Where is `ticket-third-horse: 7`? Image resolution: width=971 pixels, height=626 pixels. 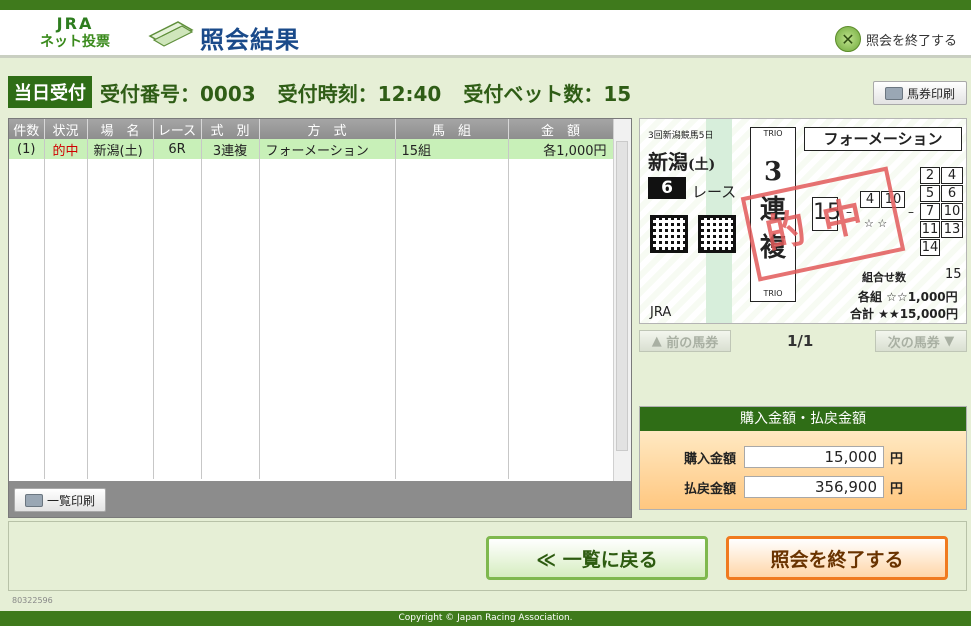
ticket-third-horse: 7 is located at coordinates (930, 211).